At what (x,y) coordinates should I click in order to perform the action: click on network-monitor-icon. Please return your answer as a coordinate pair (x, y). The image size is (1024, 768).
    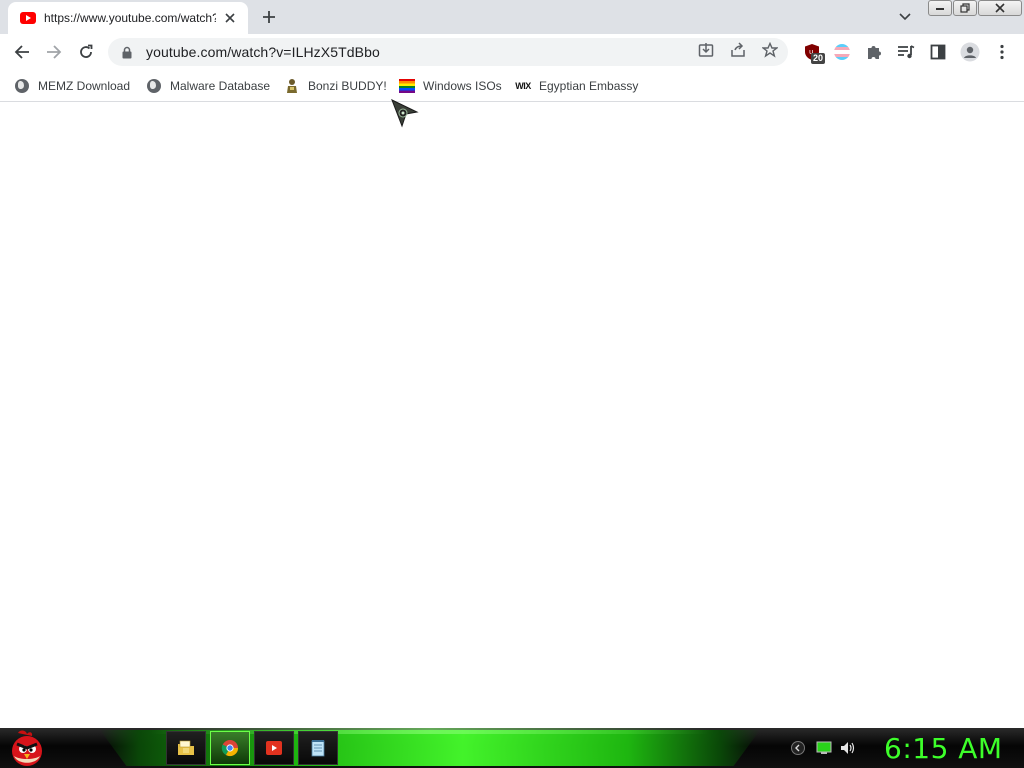
    Looking at the image, I should click on (824, 748).